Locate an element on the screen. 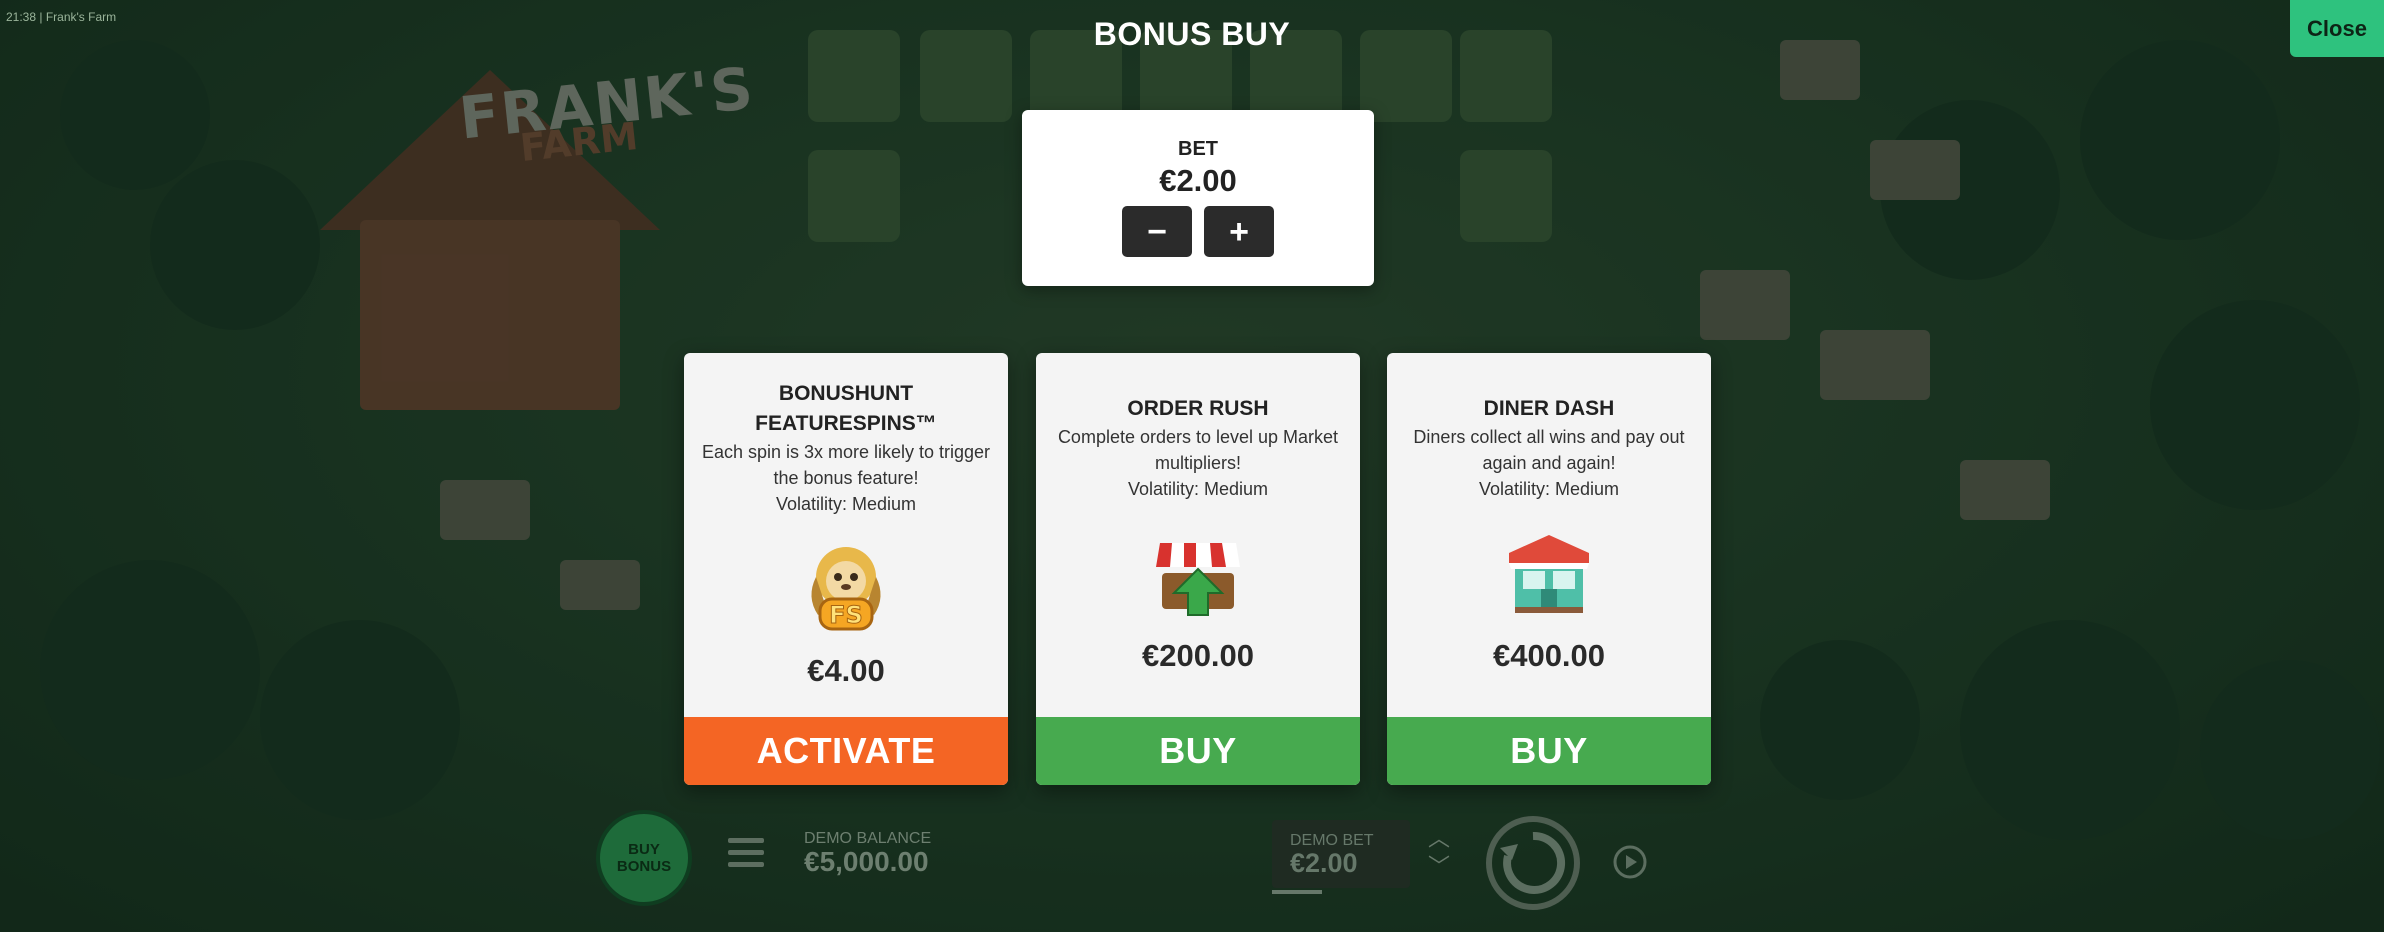  diner-building-icon is located at coordinates (1549, 573).